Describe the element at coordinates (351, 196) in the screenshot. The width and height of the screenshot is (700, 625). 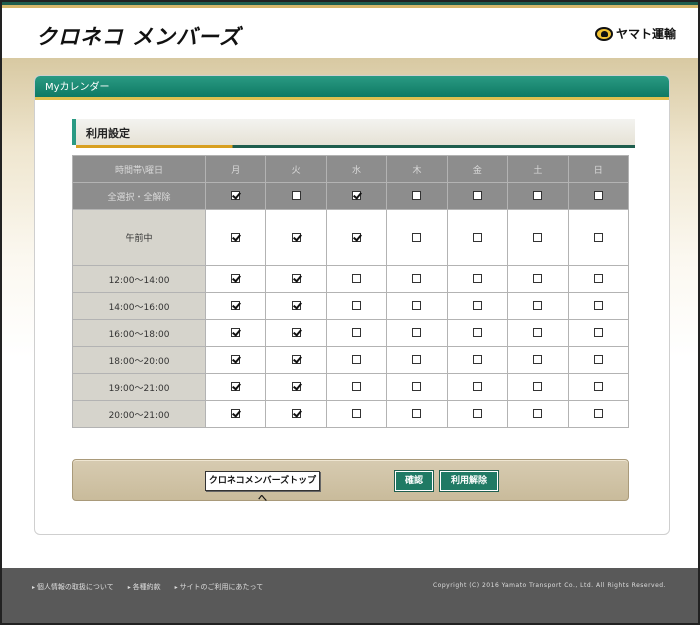
I see `select-all-row: 全選択・全解除` at that location.